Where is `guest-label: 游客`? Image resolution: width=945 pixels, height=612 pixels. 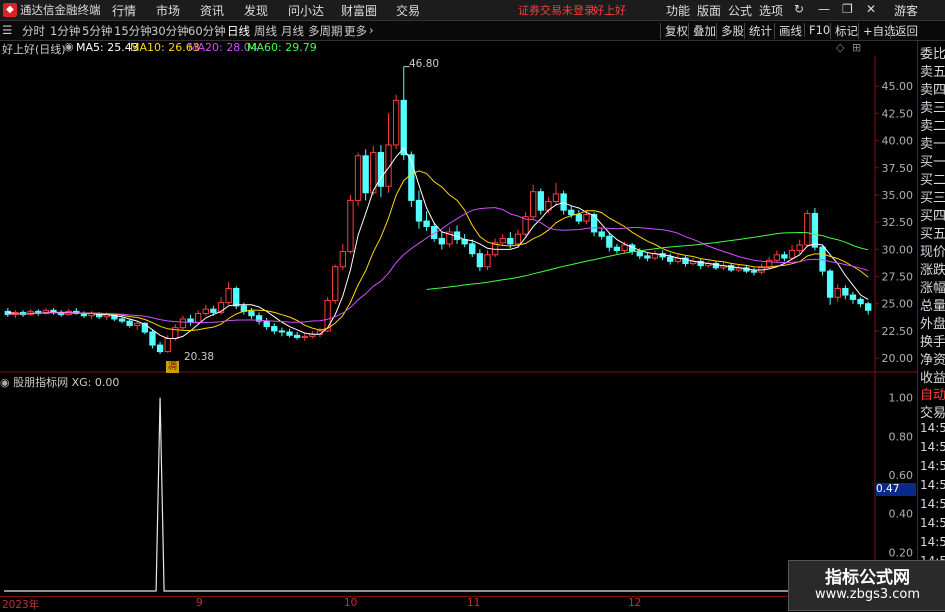 guest-label: 游客 is located at coordinates (906, 10).